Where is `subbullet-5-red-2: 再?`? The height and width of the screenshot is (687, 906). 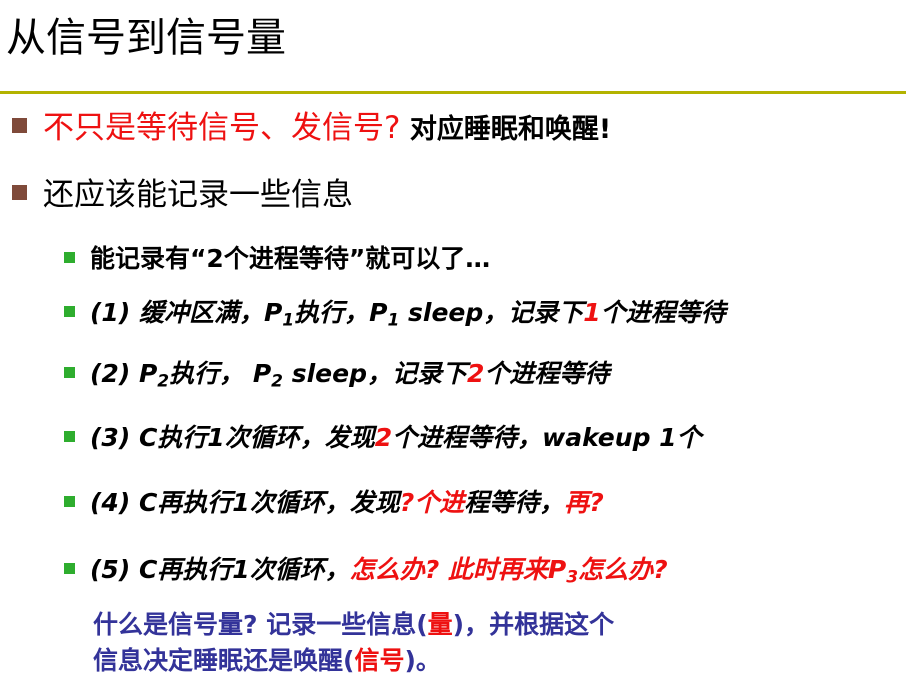 subbullet-5-red-2: 再? is located at coordinates (584, 502).